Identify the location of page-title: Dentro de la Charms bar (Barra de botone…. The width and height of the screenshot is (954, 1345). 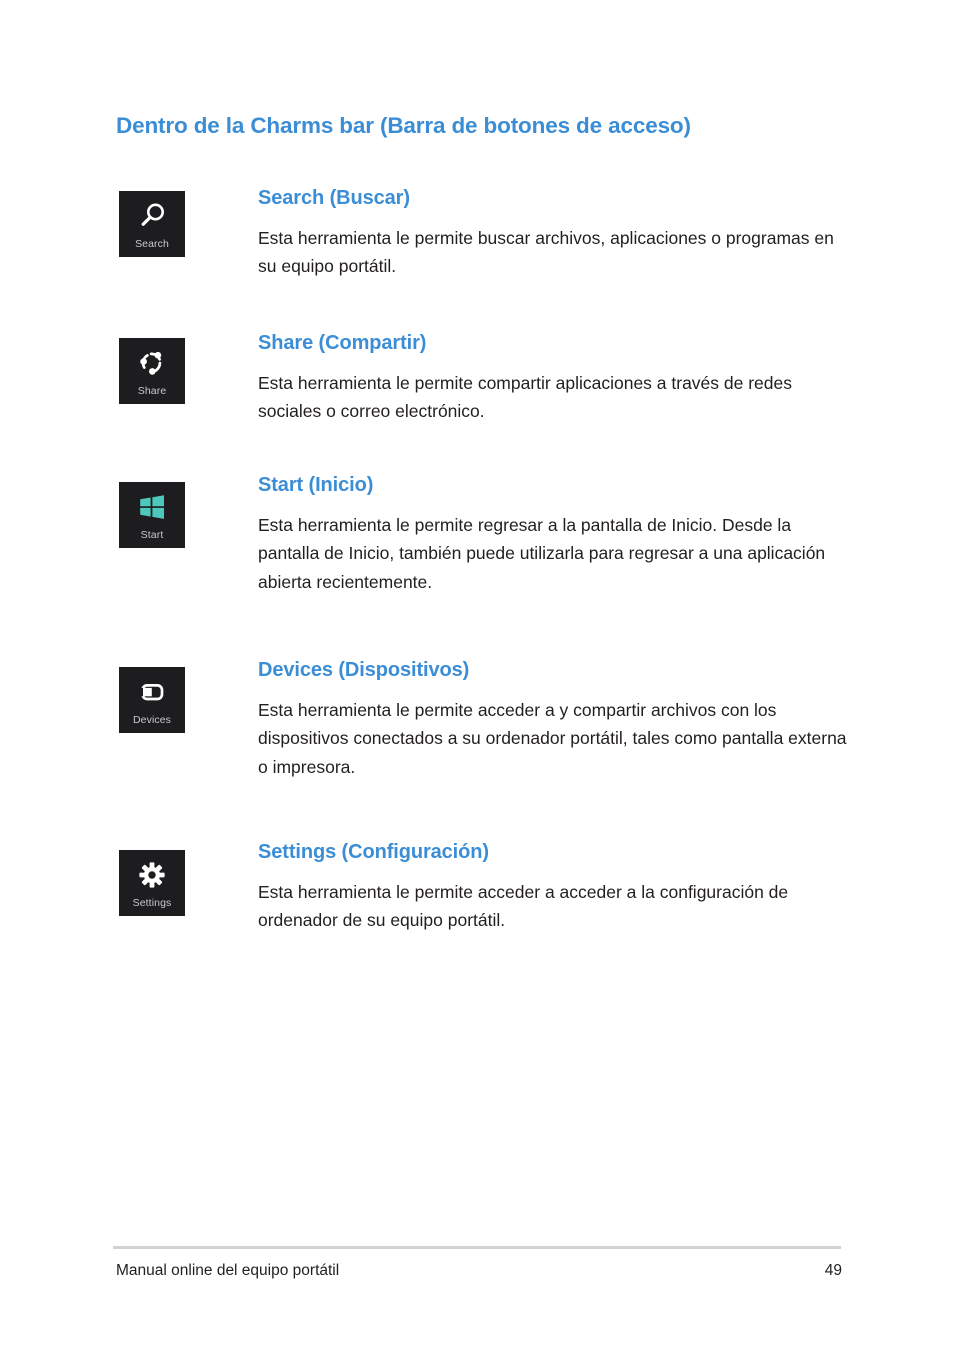
(403, 125).